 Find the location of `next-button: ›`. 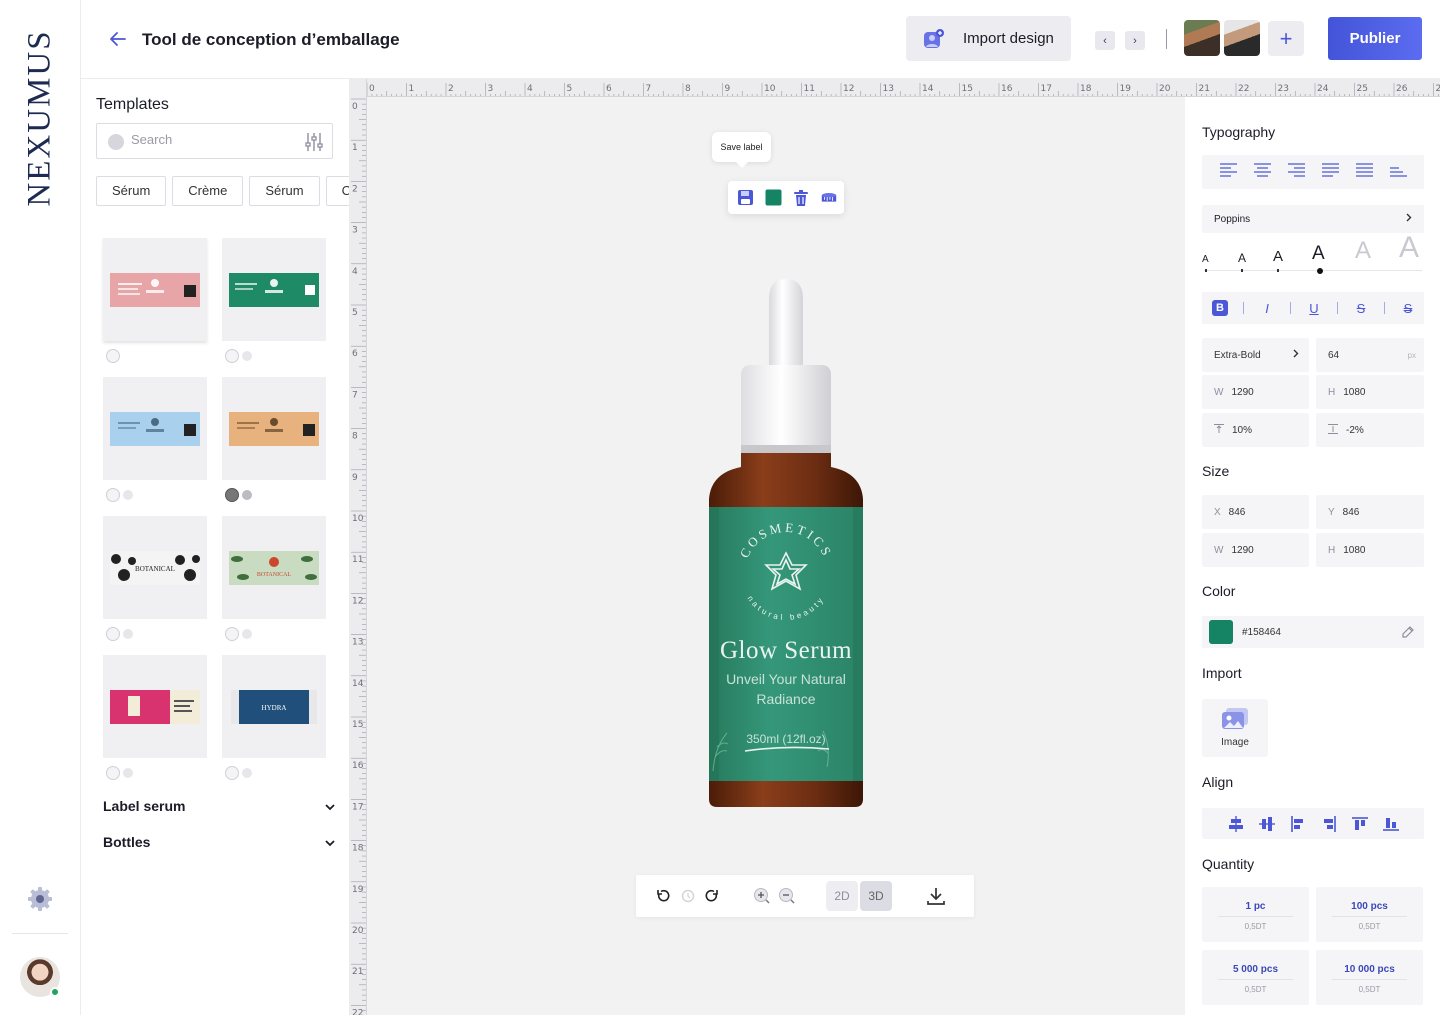

next-button: › is located at coordinates (1135, 40).